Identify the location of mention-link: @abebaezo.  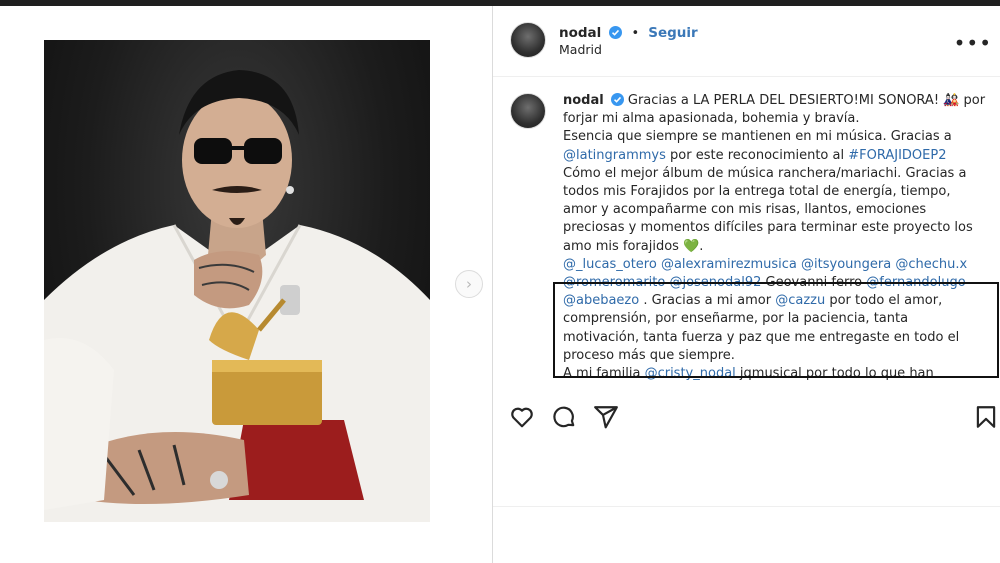
(601, 300).